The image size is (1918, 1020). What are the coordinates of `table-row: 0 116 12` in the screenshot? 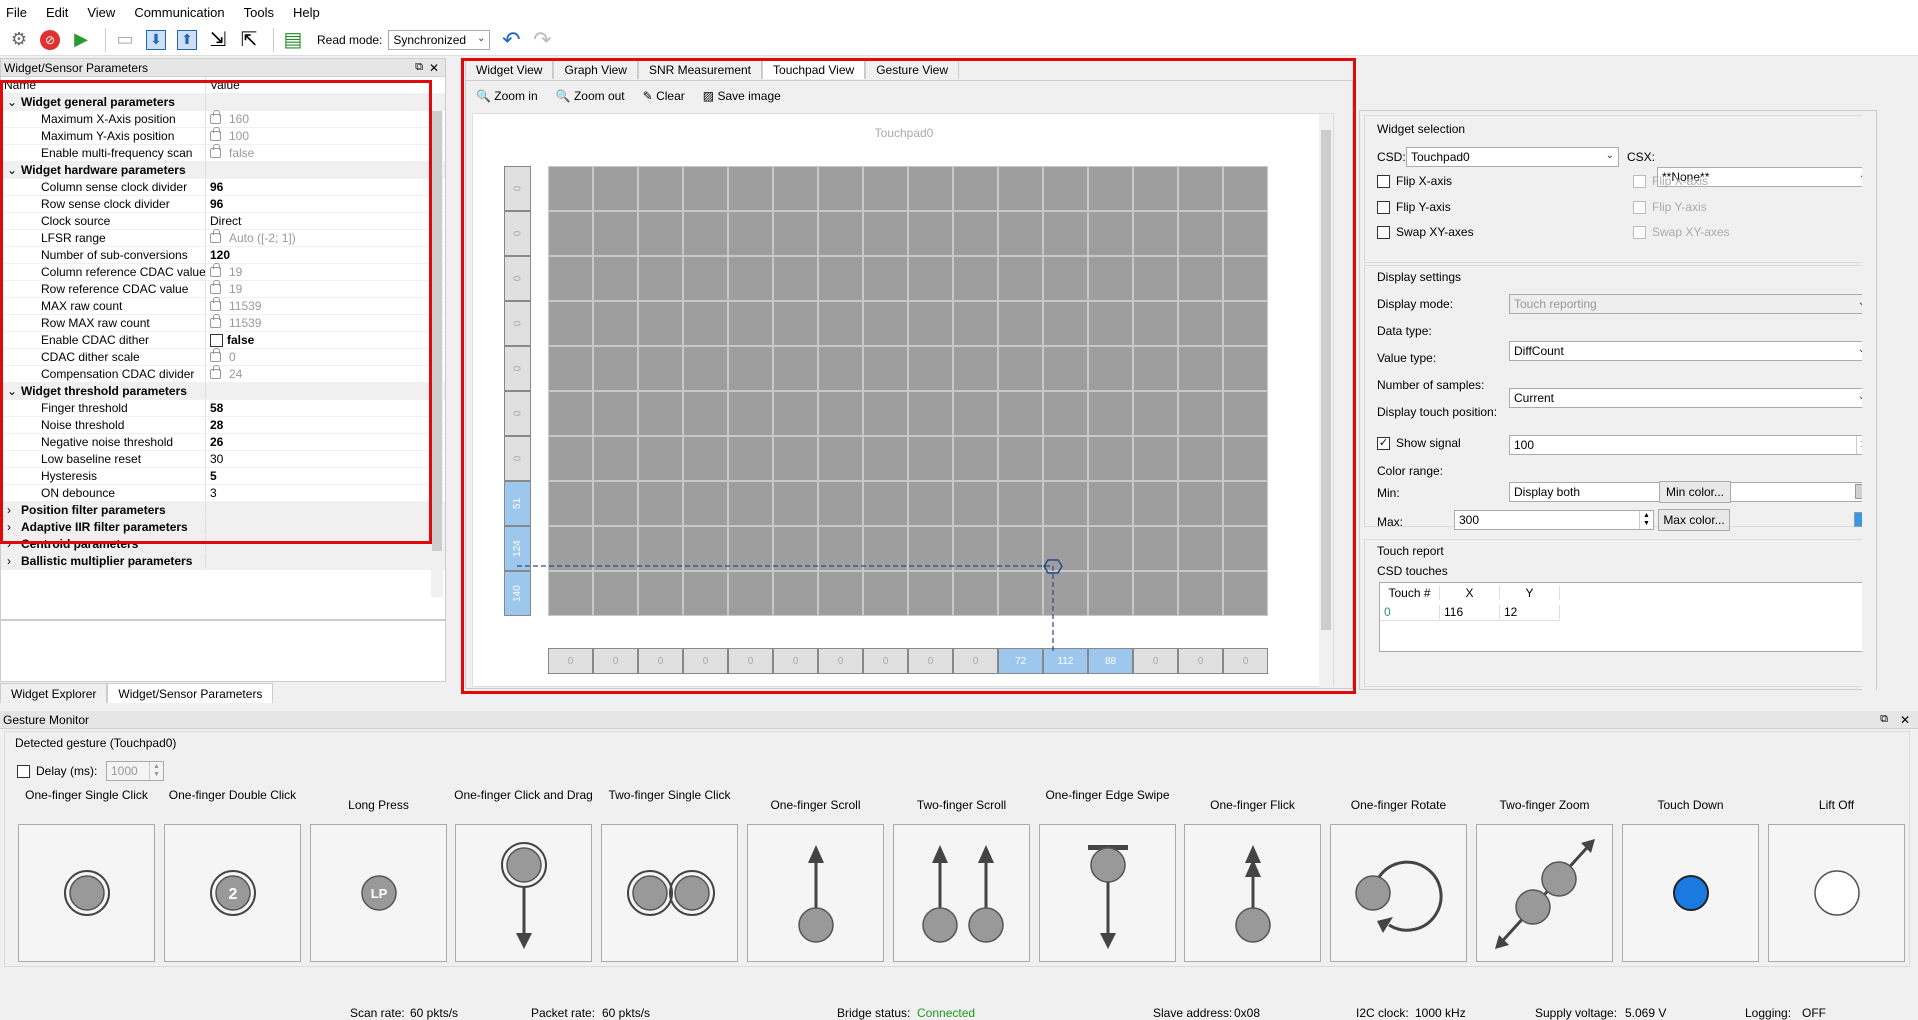 It's located at (1470, 612).